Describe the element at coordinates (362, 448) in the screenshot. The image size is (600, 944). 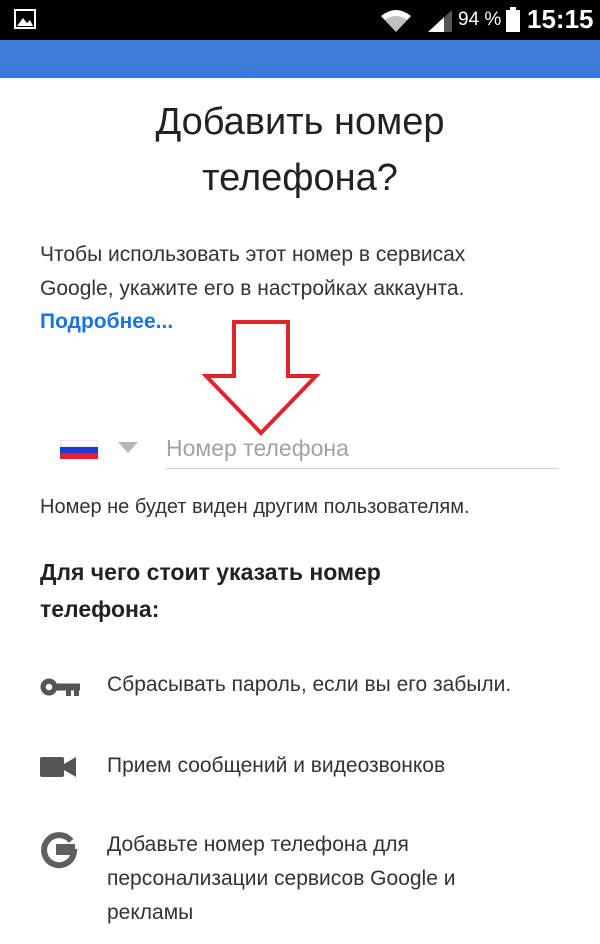
I see `phone-number-input` at that location.